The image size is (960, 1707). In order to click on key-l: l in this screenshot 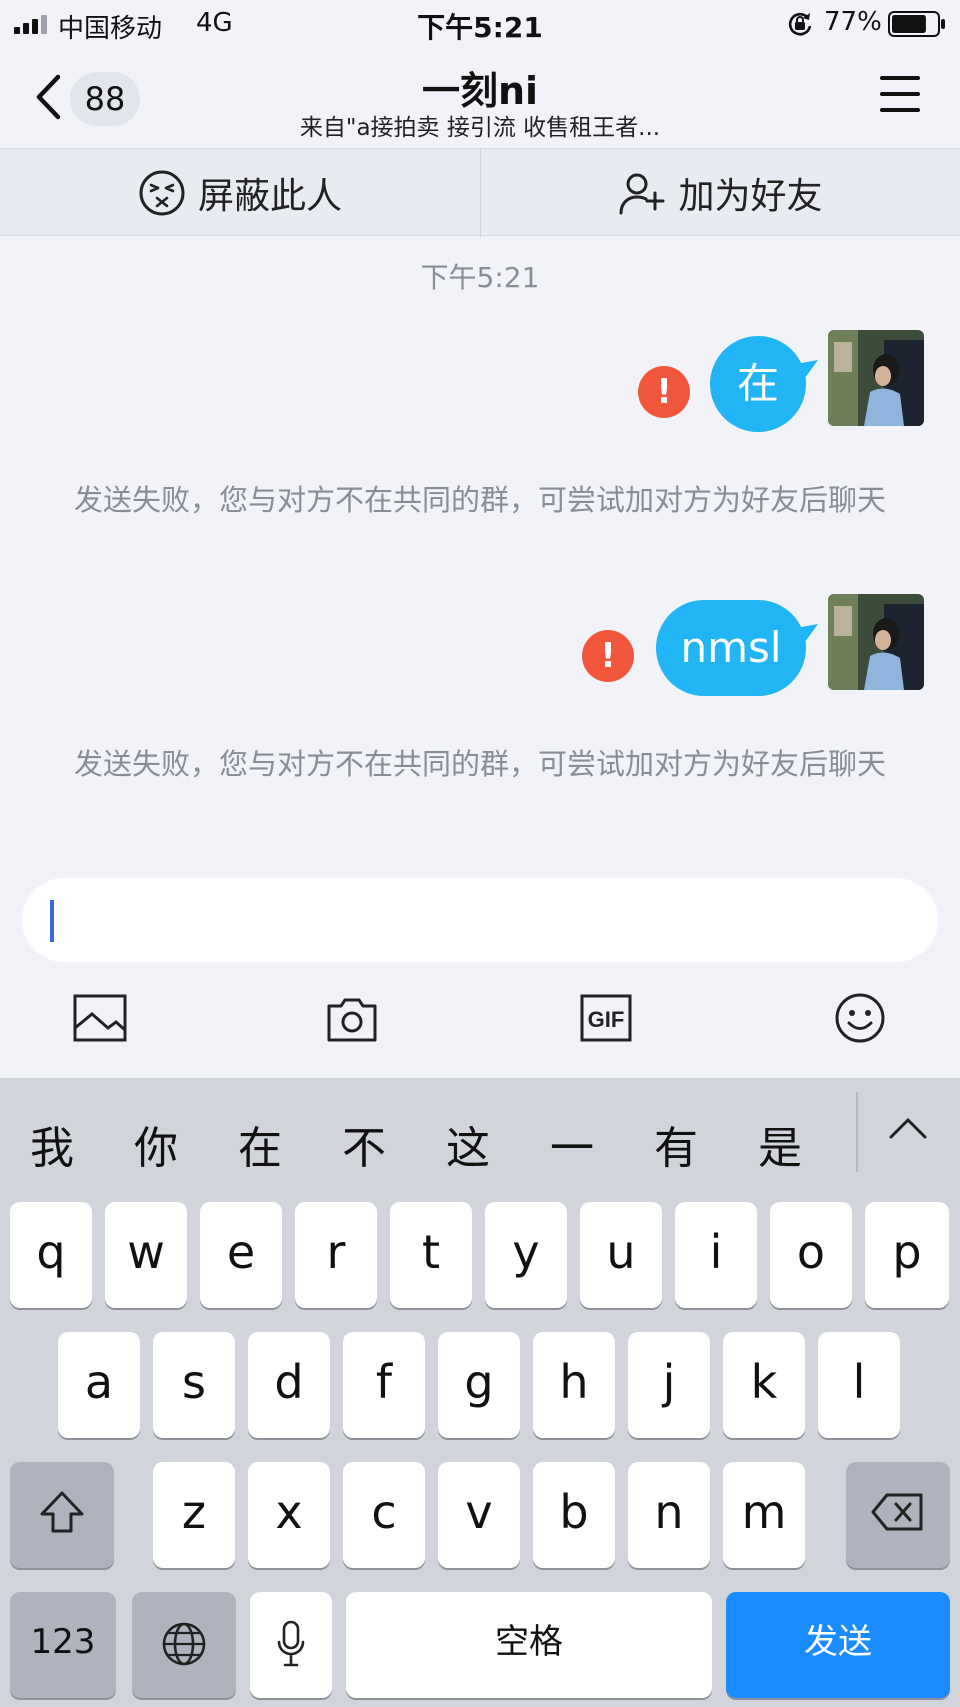, I will do `click(859, 1385)`.